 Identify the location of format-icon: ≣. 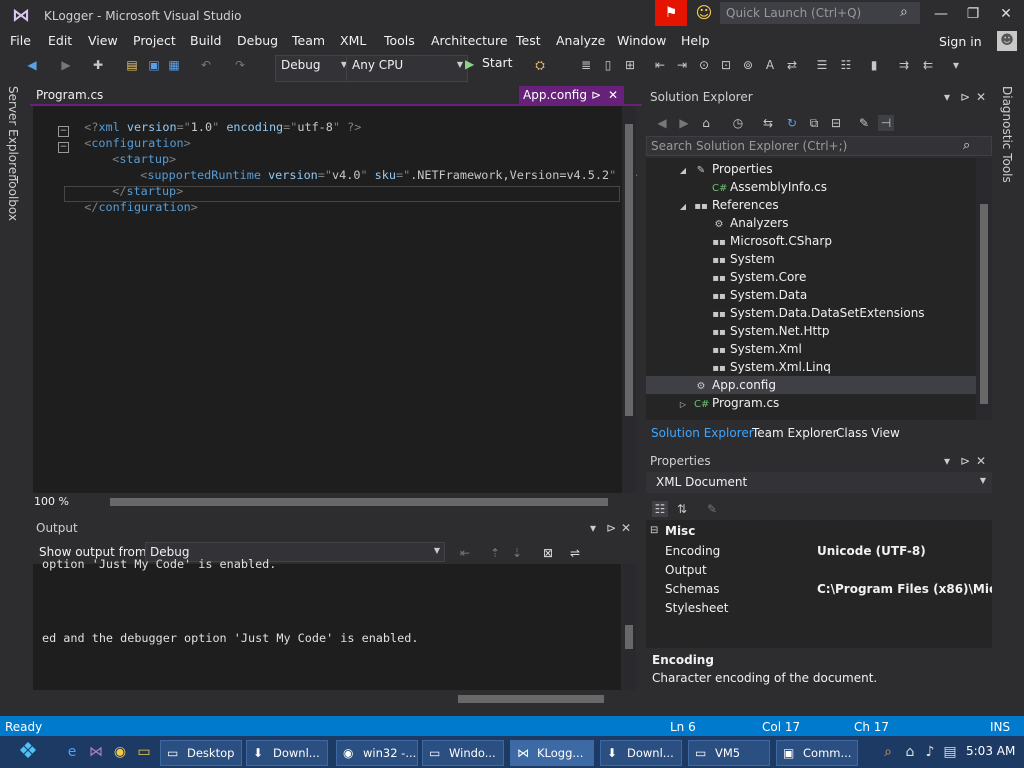
(586, 65).